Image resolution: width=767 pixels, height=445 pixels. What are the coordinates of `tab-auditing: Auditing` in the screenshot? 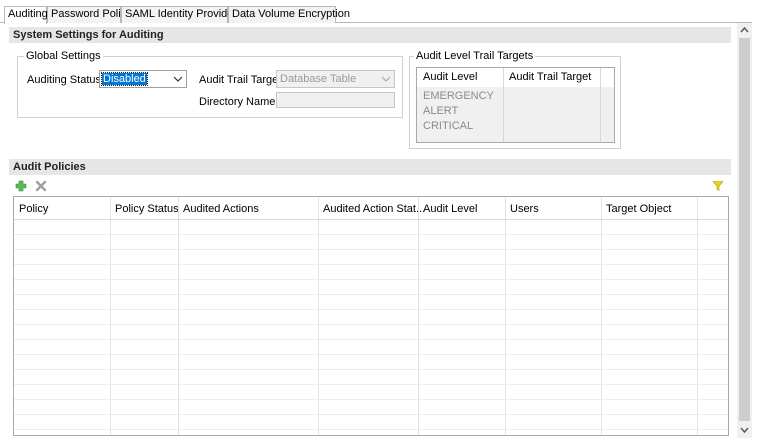 It's located at (26, 15).